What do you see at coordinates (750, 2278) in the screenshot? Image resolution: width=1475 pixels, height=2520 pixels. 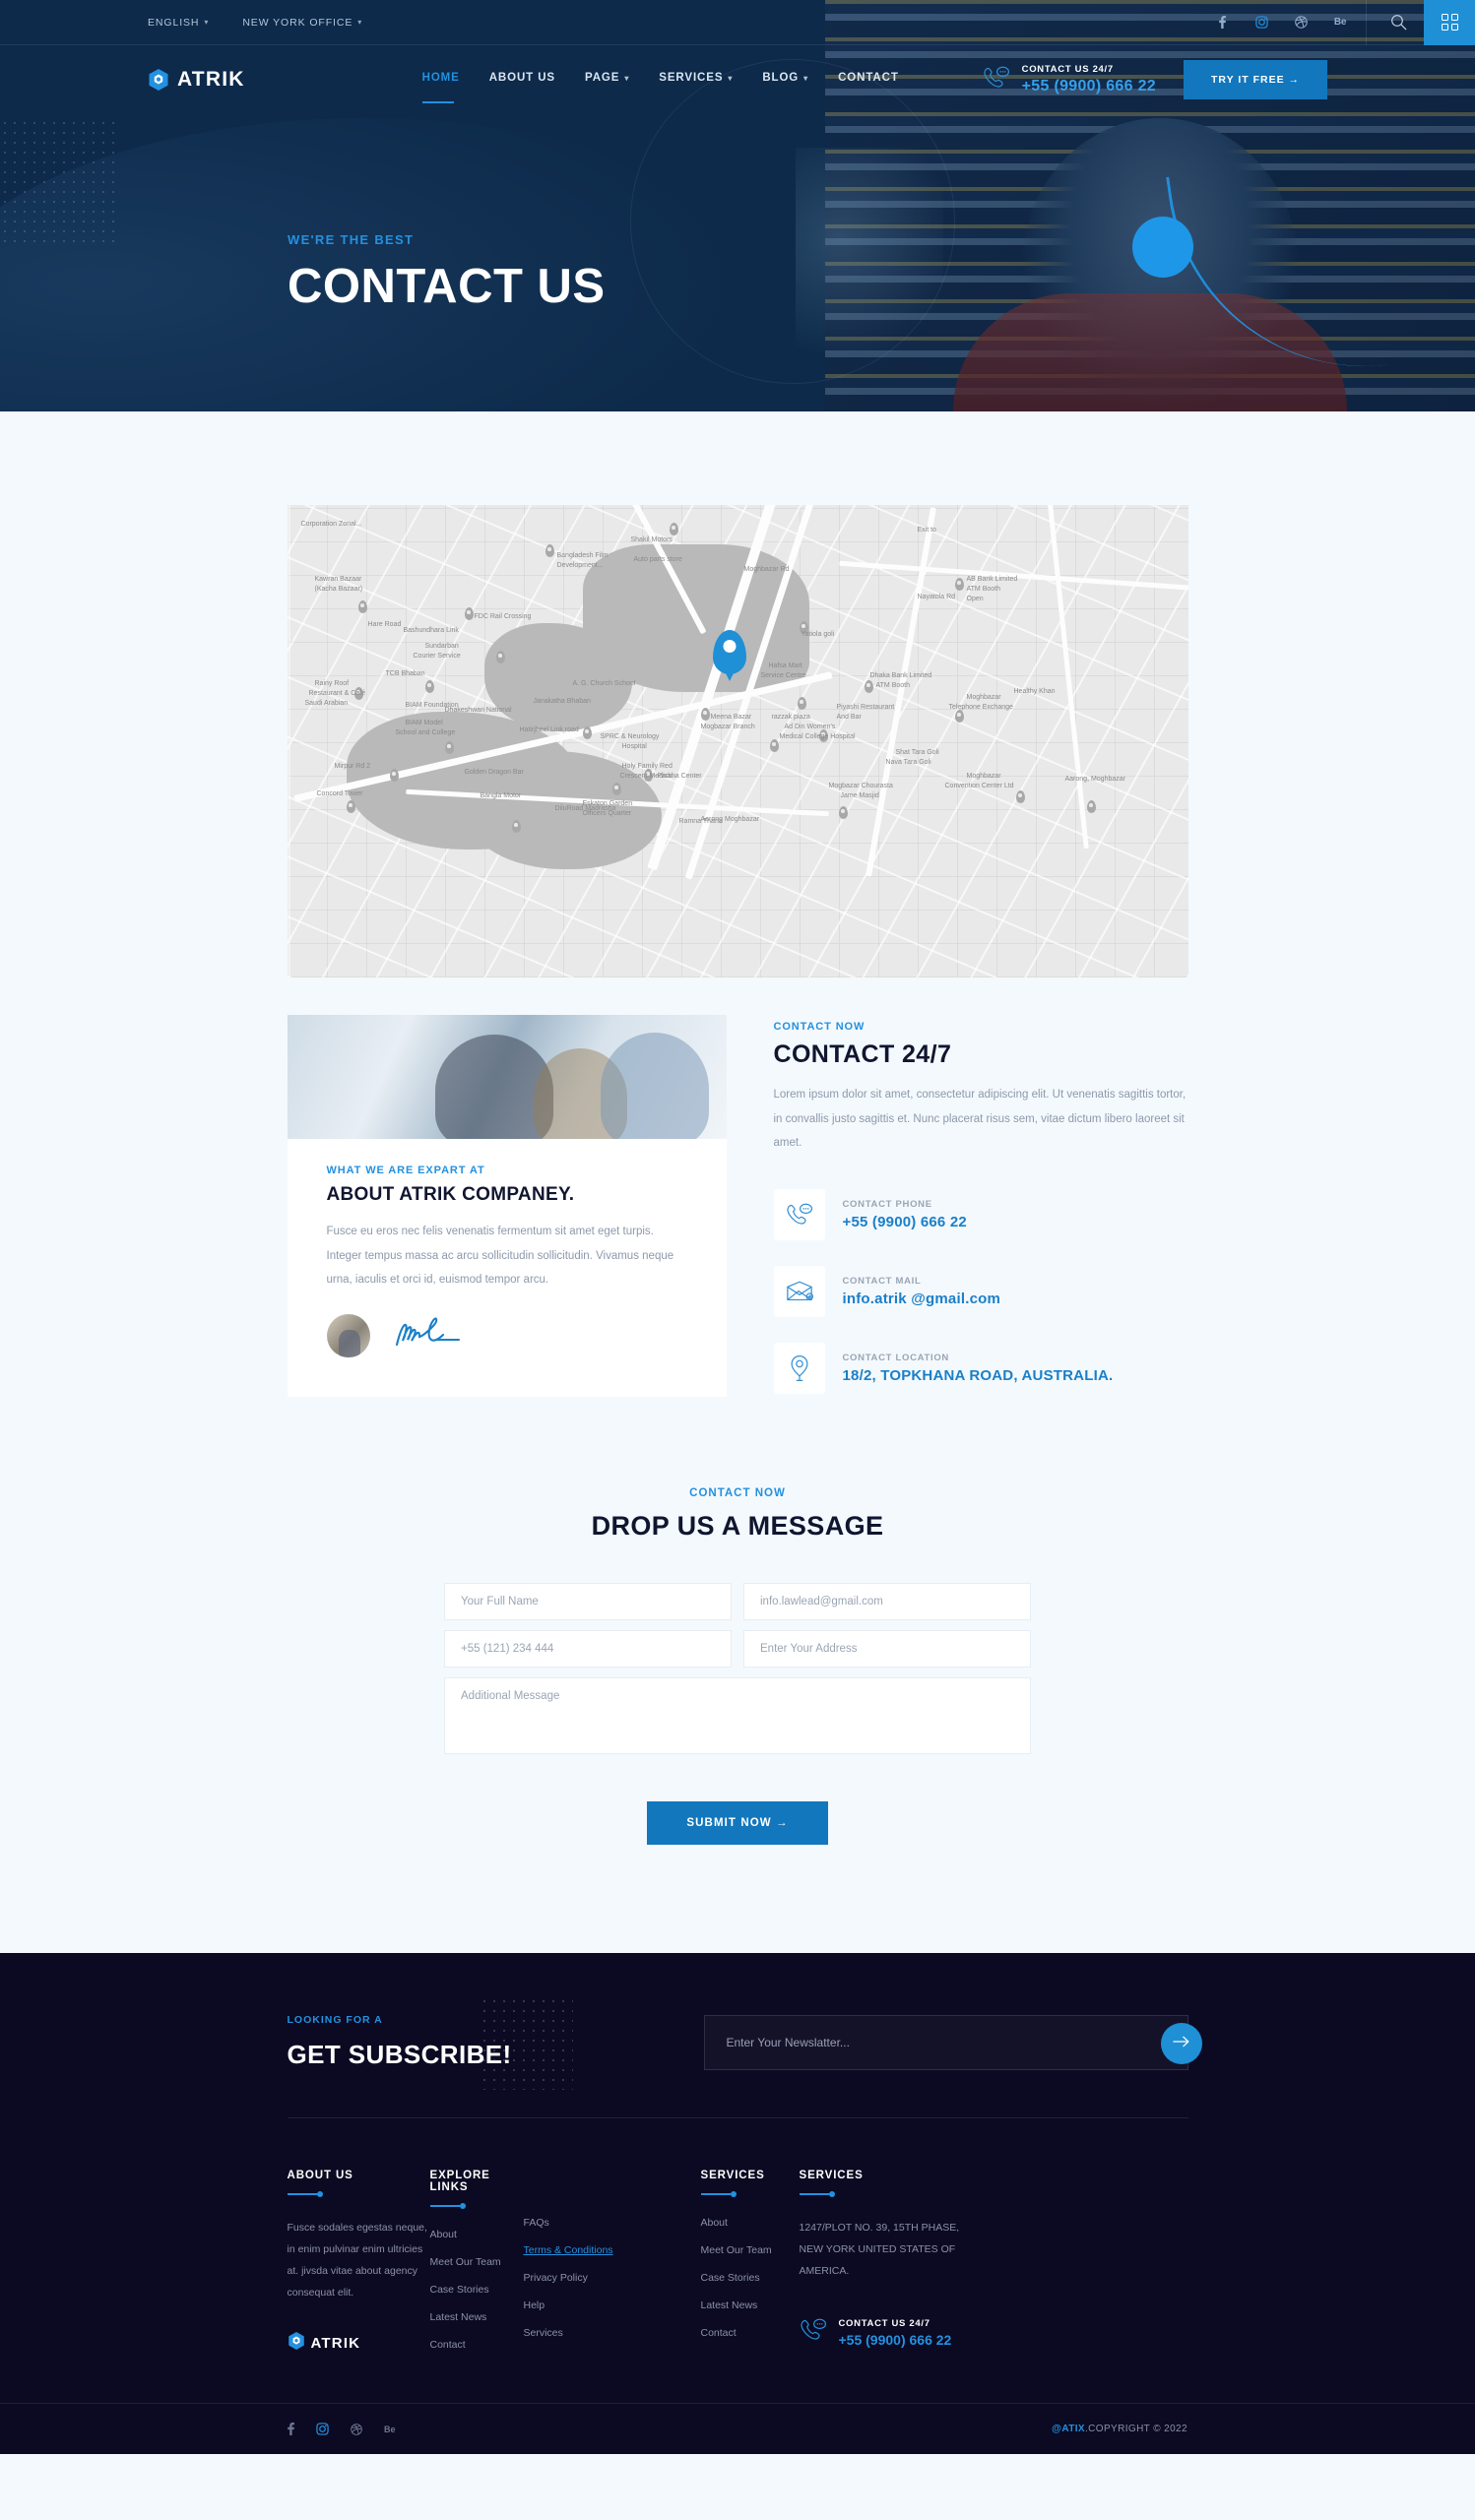 I see `footer-service-link-case-stories: Case Stories` at bounding box center [750, 2278].